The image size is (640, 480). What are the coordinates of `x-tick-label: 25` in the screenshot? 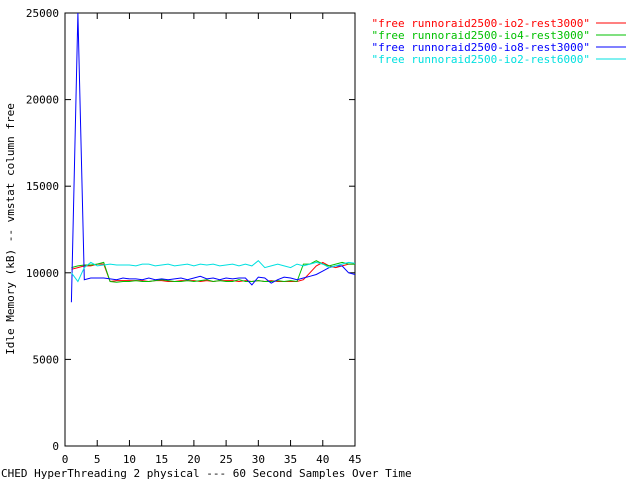 It's located at (225, 459).